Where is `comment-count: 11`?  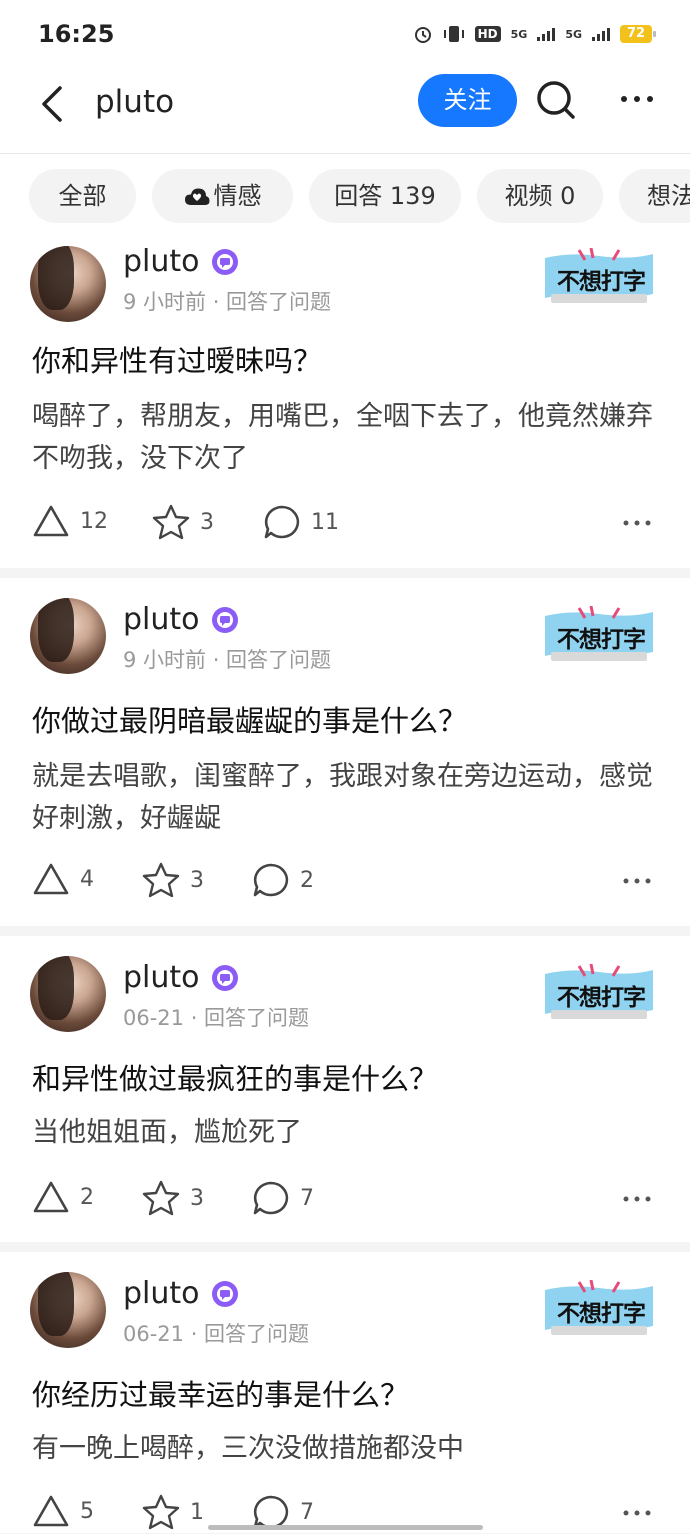 comment-count: 11 is located at coordinates (325, 522).